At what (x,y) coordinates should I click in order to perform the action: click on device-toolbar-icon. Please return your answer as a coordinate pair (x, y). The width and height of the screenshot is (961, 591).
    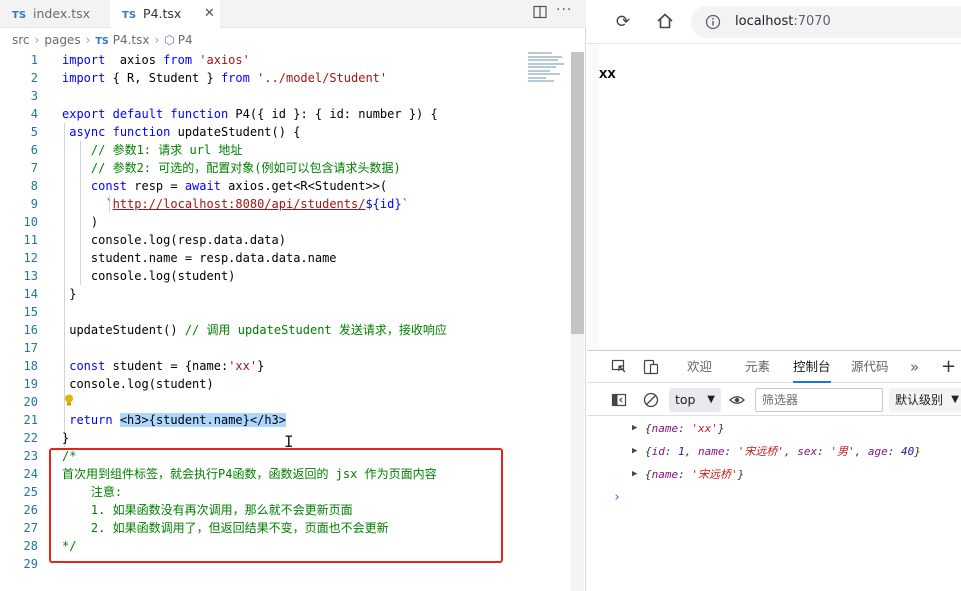
    Looking at the image, I should click on (651, 367).